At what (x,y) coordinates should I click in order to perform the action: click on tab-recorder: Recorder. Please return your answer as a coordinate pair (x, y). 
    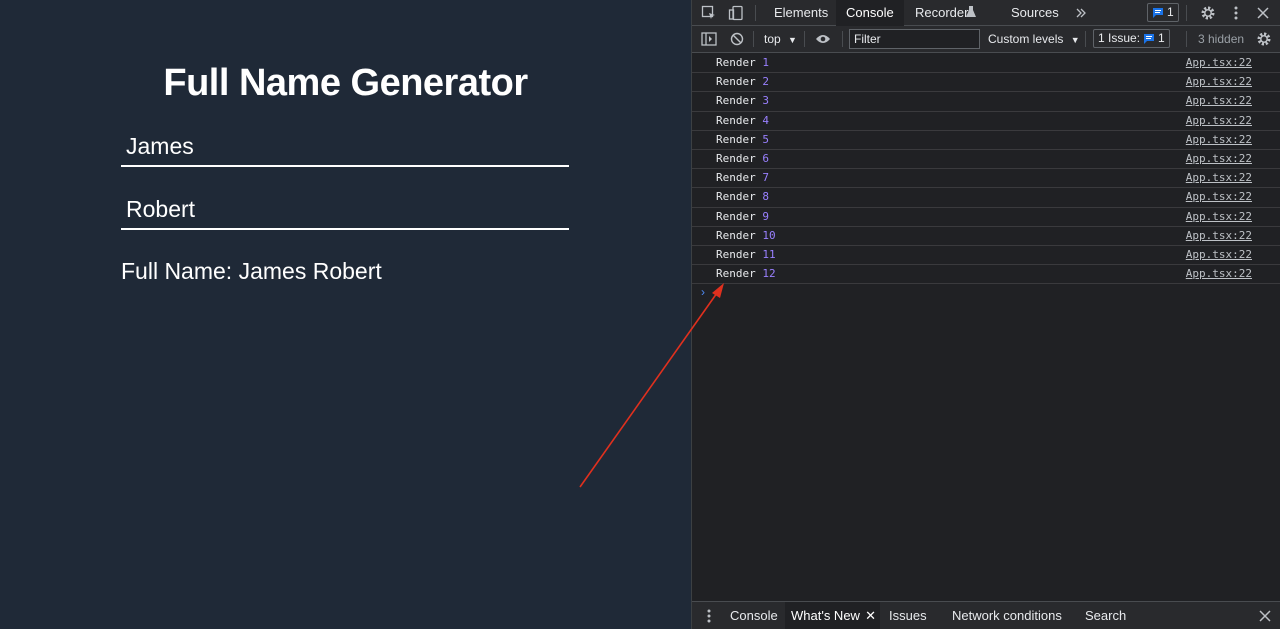
    Looking at the image, I should click on (938, 13).